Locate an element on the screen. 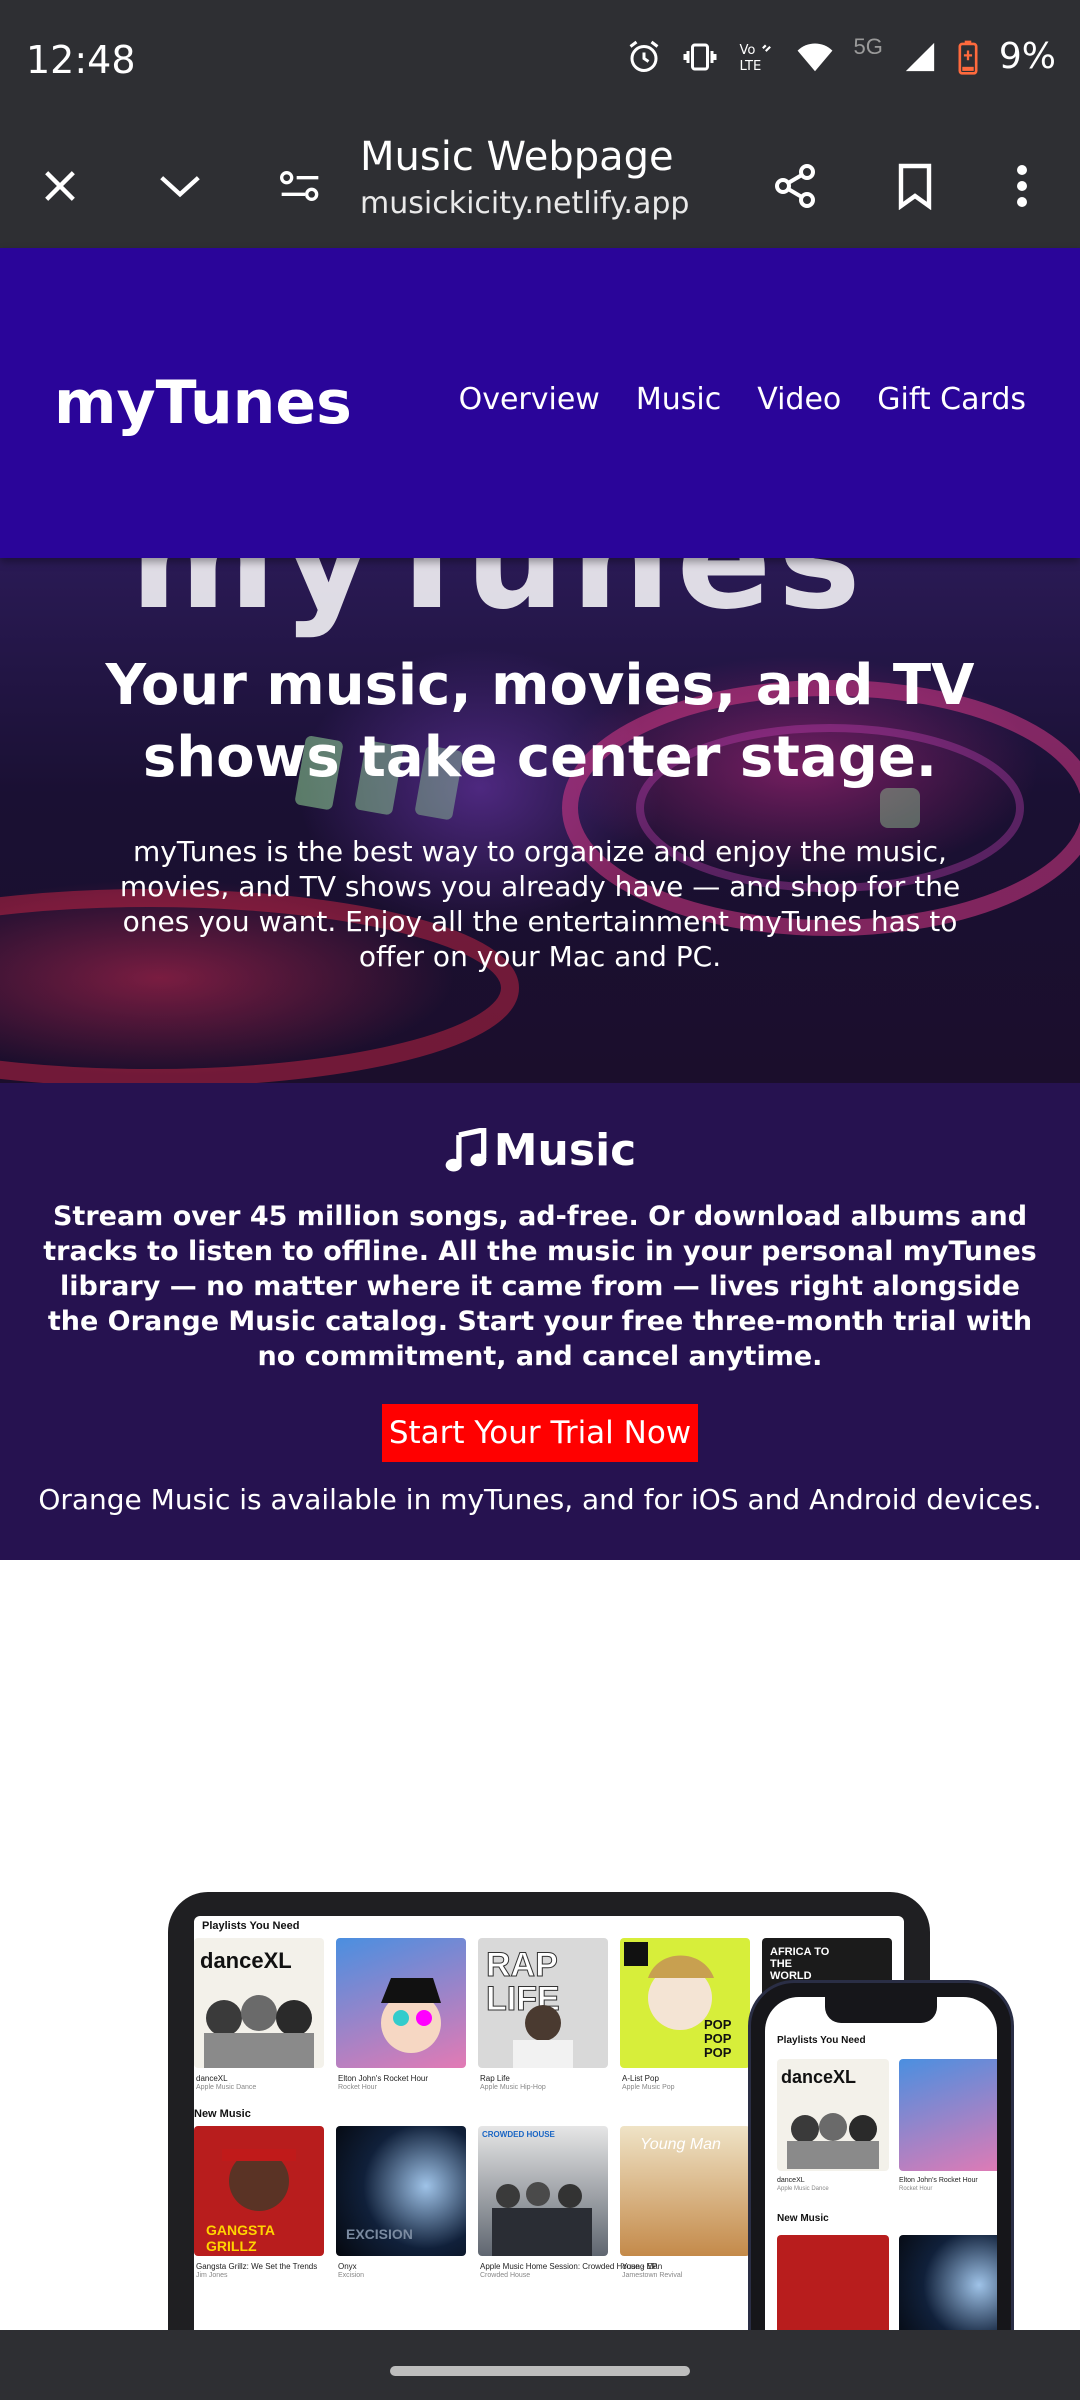  page-settings-button is located at coordinates (300, 186).